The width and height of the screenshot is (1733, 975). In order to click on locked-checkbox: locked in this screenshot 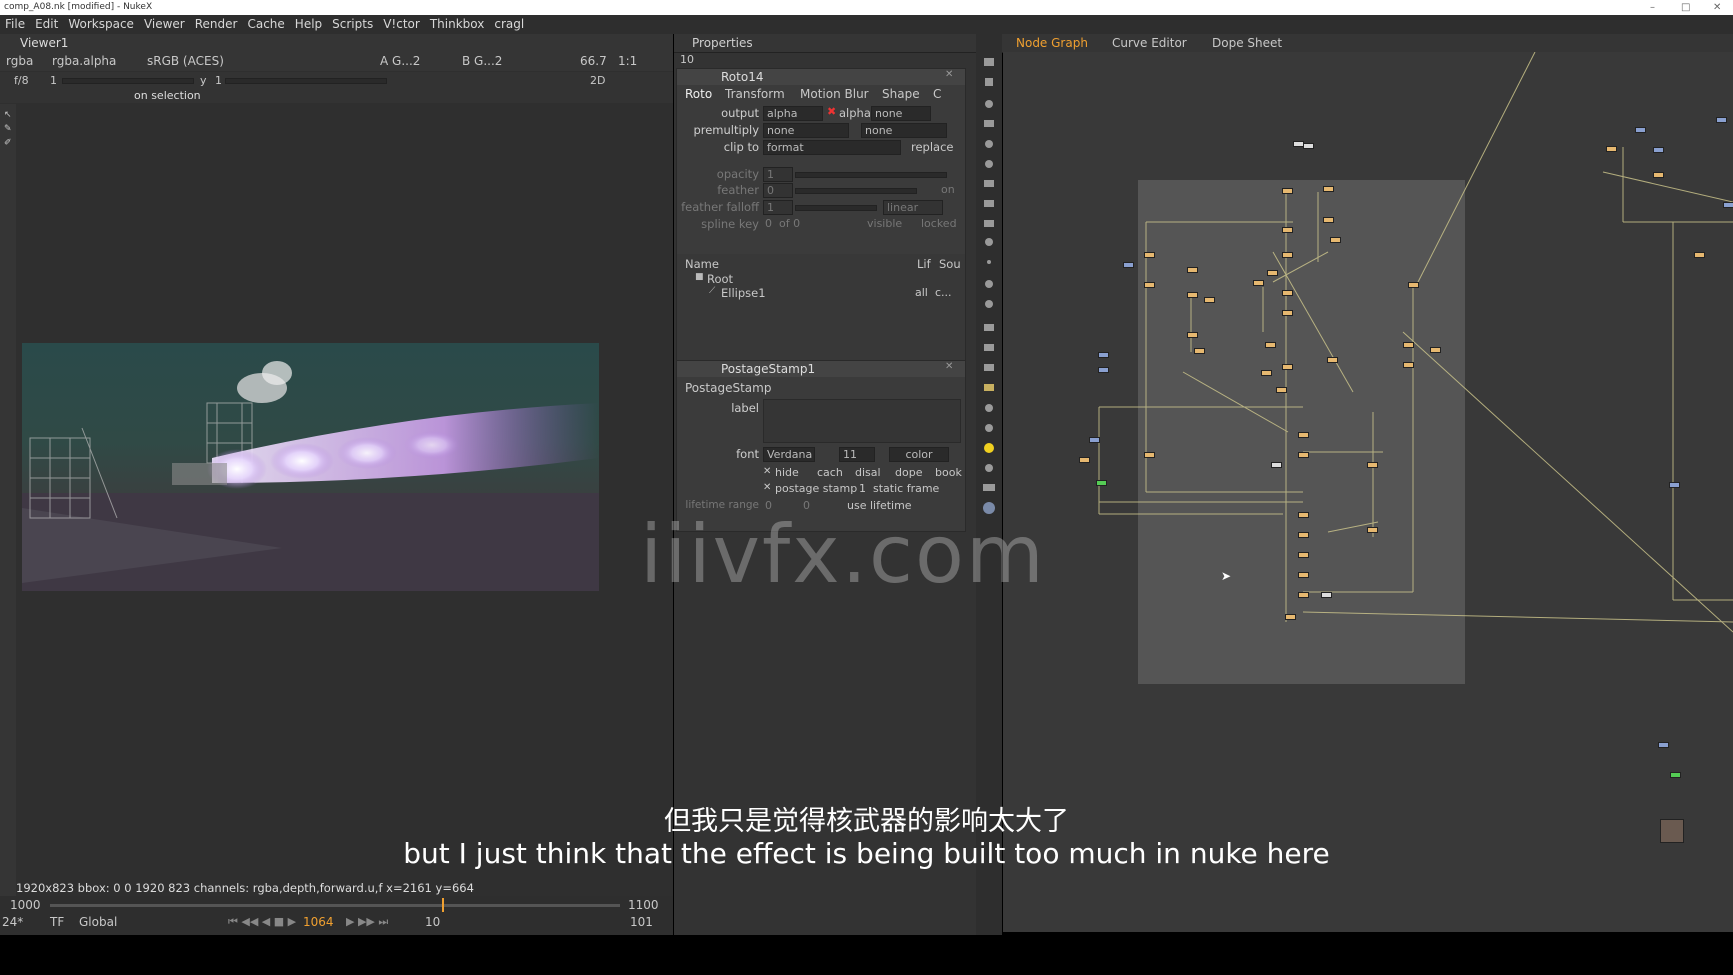, I will do `click(939, 223)`.